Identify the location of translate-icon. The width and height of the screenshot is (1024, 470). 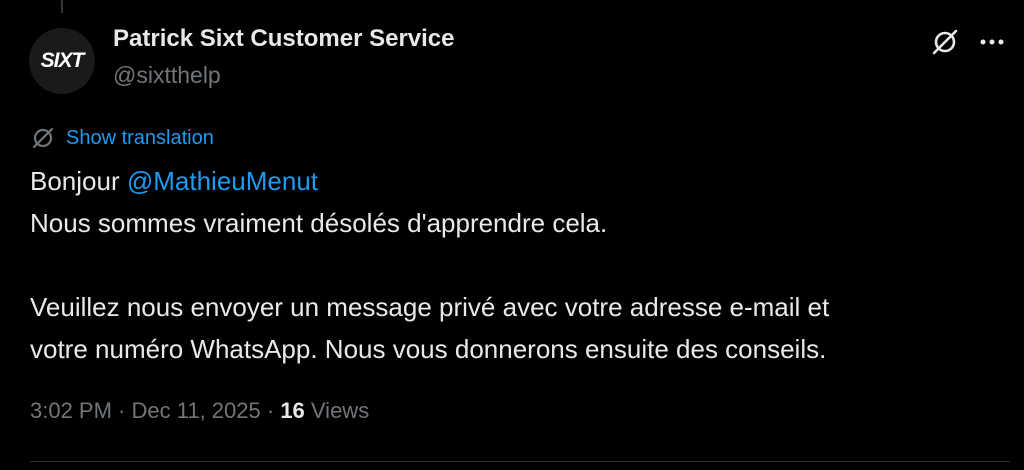
(43, 138).